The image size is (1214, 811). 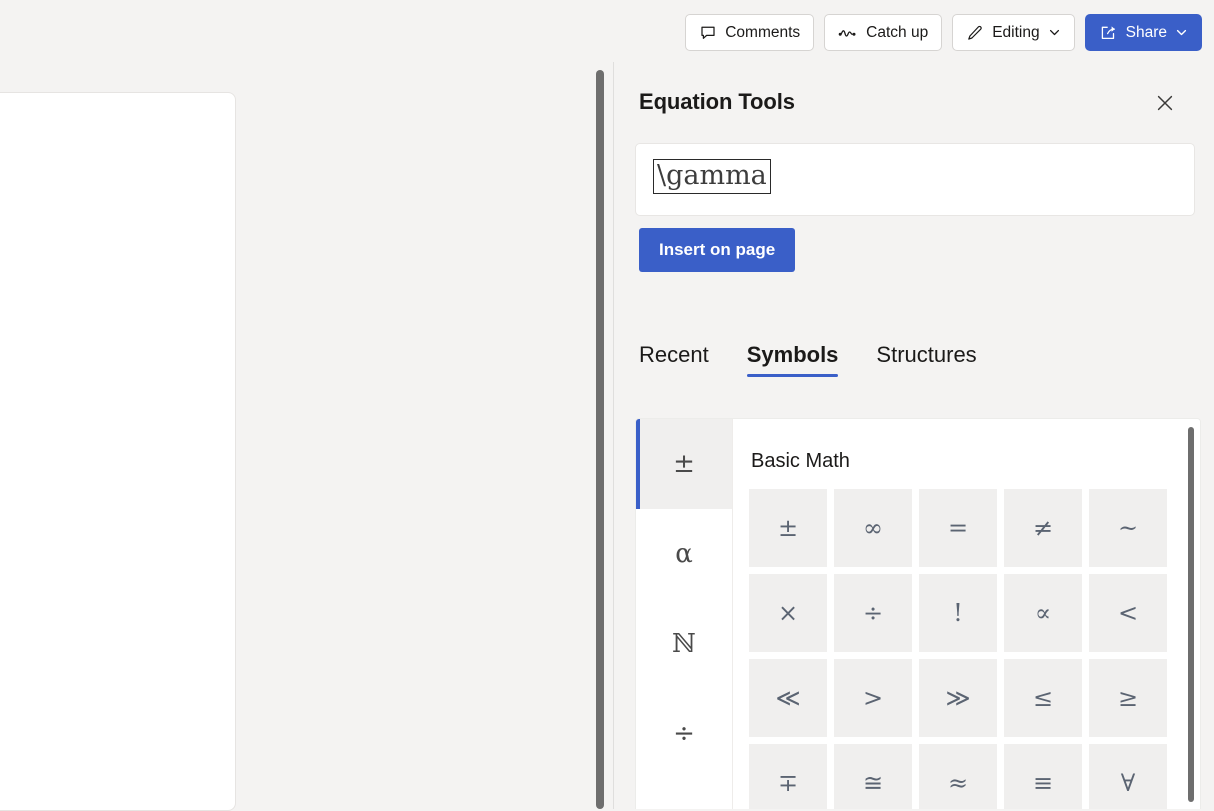 What do you see at coordinates (958, 698) in the screenshot?
I see `symbol-cell: ≫` at bounding box center [958, 698].